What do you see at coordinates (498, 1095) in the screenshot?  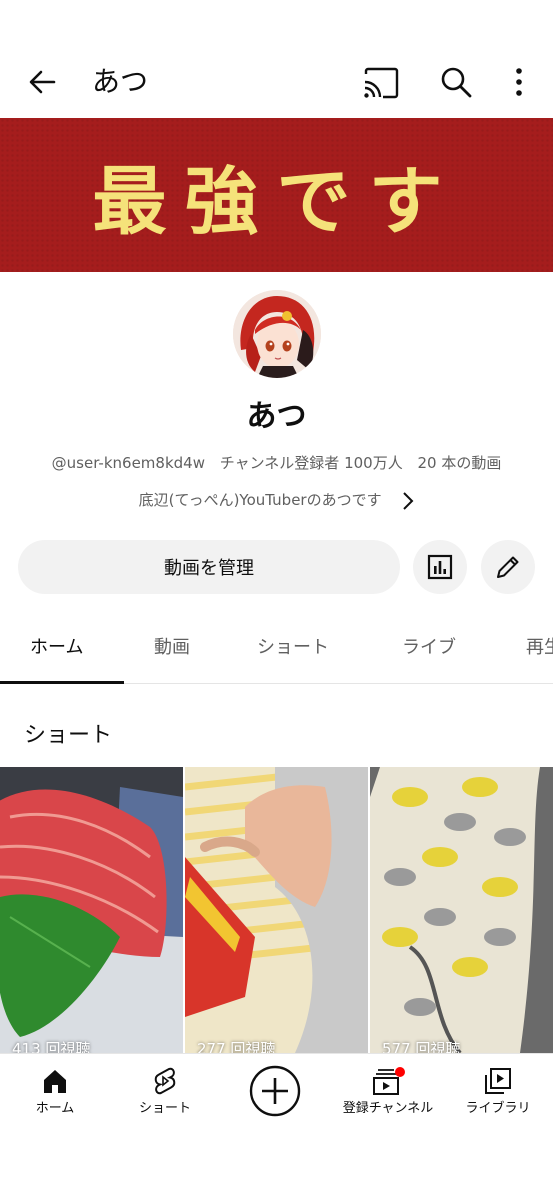 I see `nav-library: ライブラリ` at bounding box center [498, 1095].